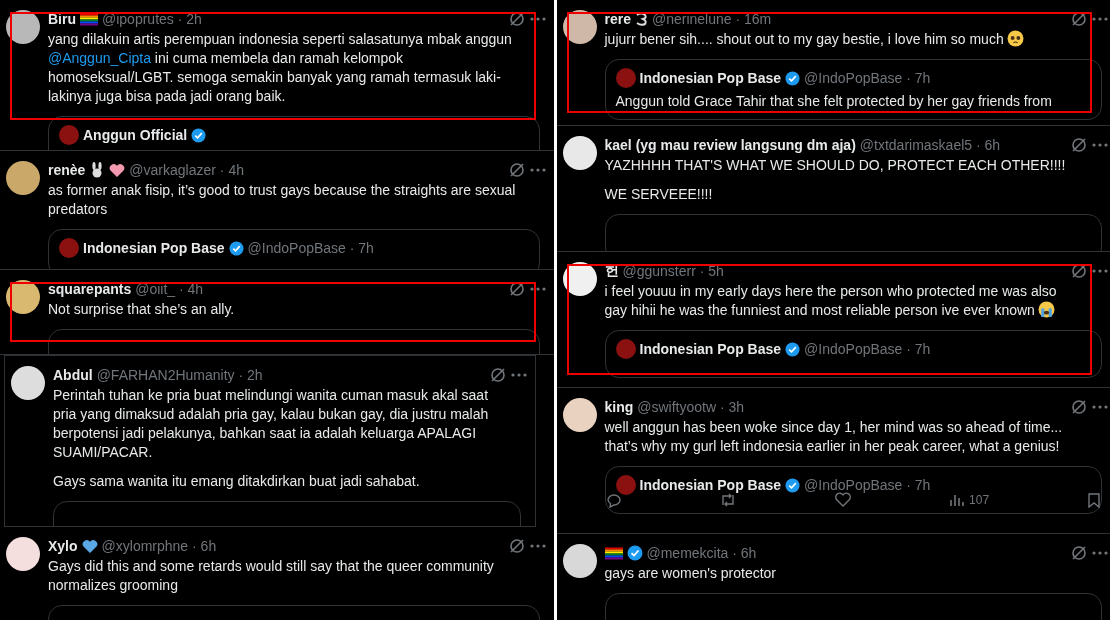  Describe the element at coordinates (152, 19) in the screenshot. I see `handle-and-time: @ipoprutes · 2h` at that location.